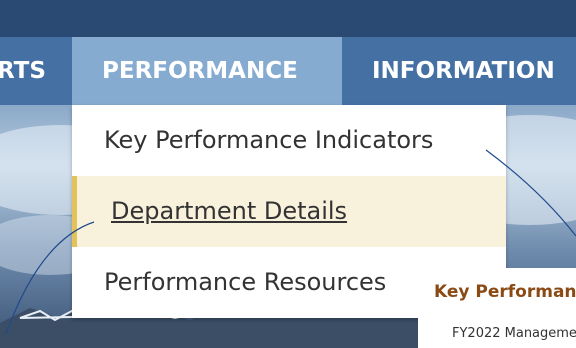  What do you see at coordinates (497, 308) in the screenshot?
I see `page-content-panel: Key Performance FY2022 Manageme` at bounding box center [497, 308].